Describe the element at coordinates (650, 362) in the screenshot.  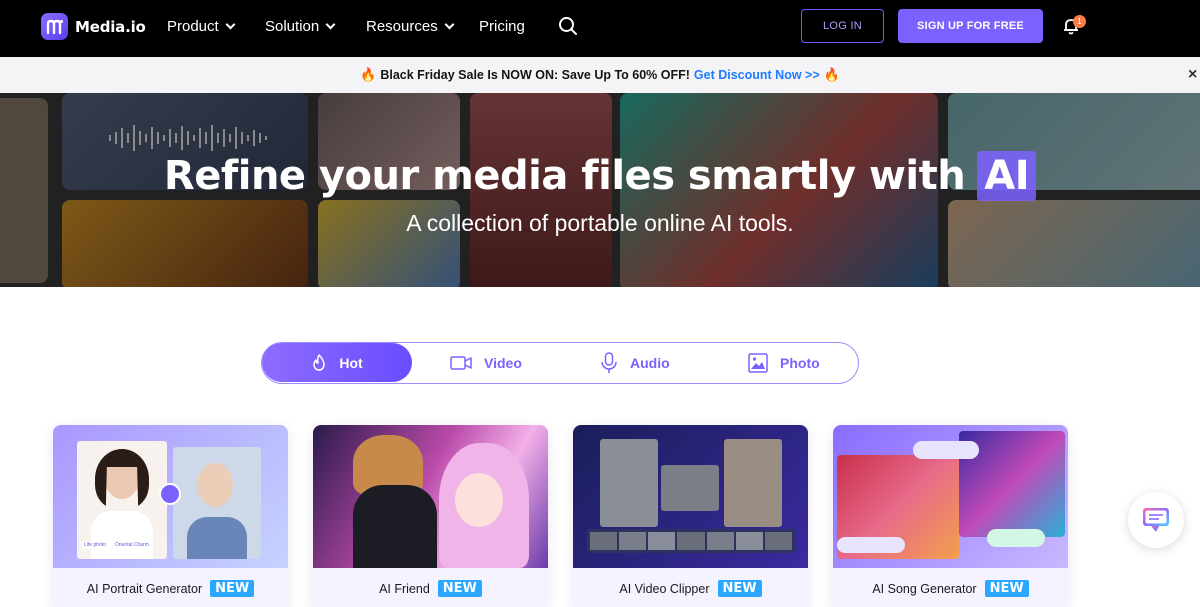
I see `tab-audio-label: Audio` at that location.